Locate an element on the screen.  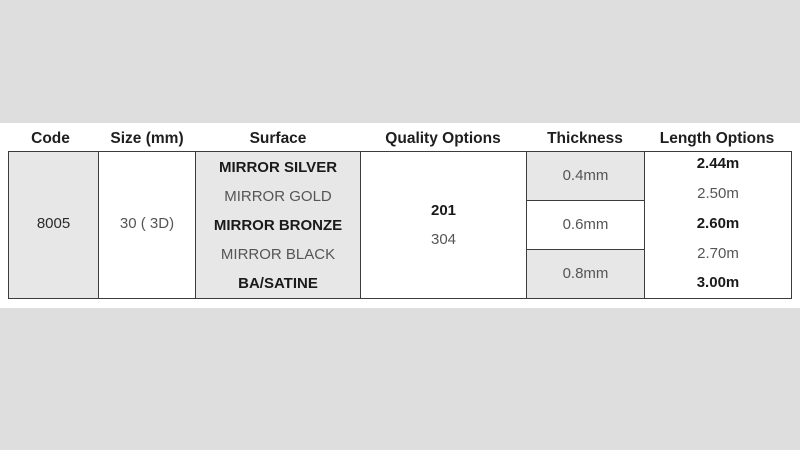
length-item: 2.70m is located at coordinates (718, 253).